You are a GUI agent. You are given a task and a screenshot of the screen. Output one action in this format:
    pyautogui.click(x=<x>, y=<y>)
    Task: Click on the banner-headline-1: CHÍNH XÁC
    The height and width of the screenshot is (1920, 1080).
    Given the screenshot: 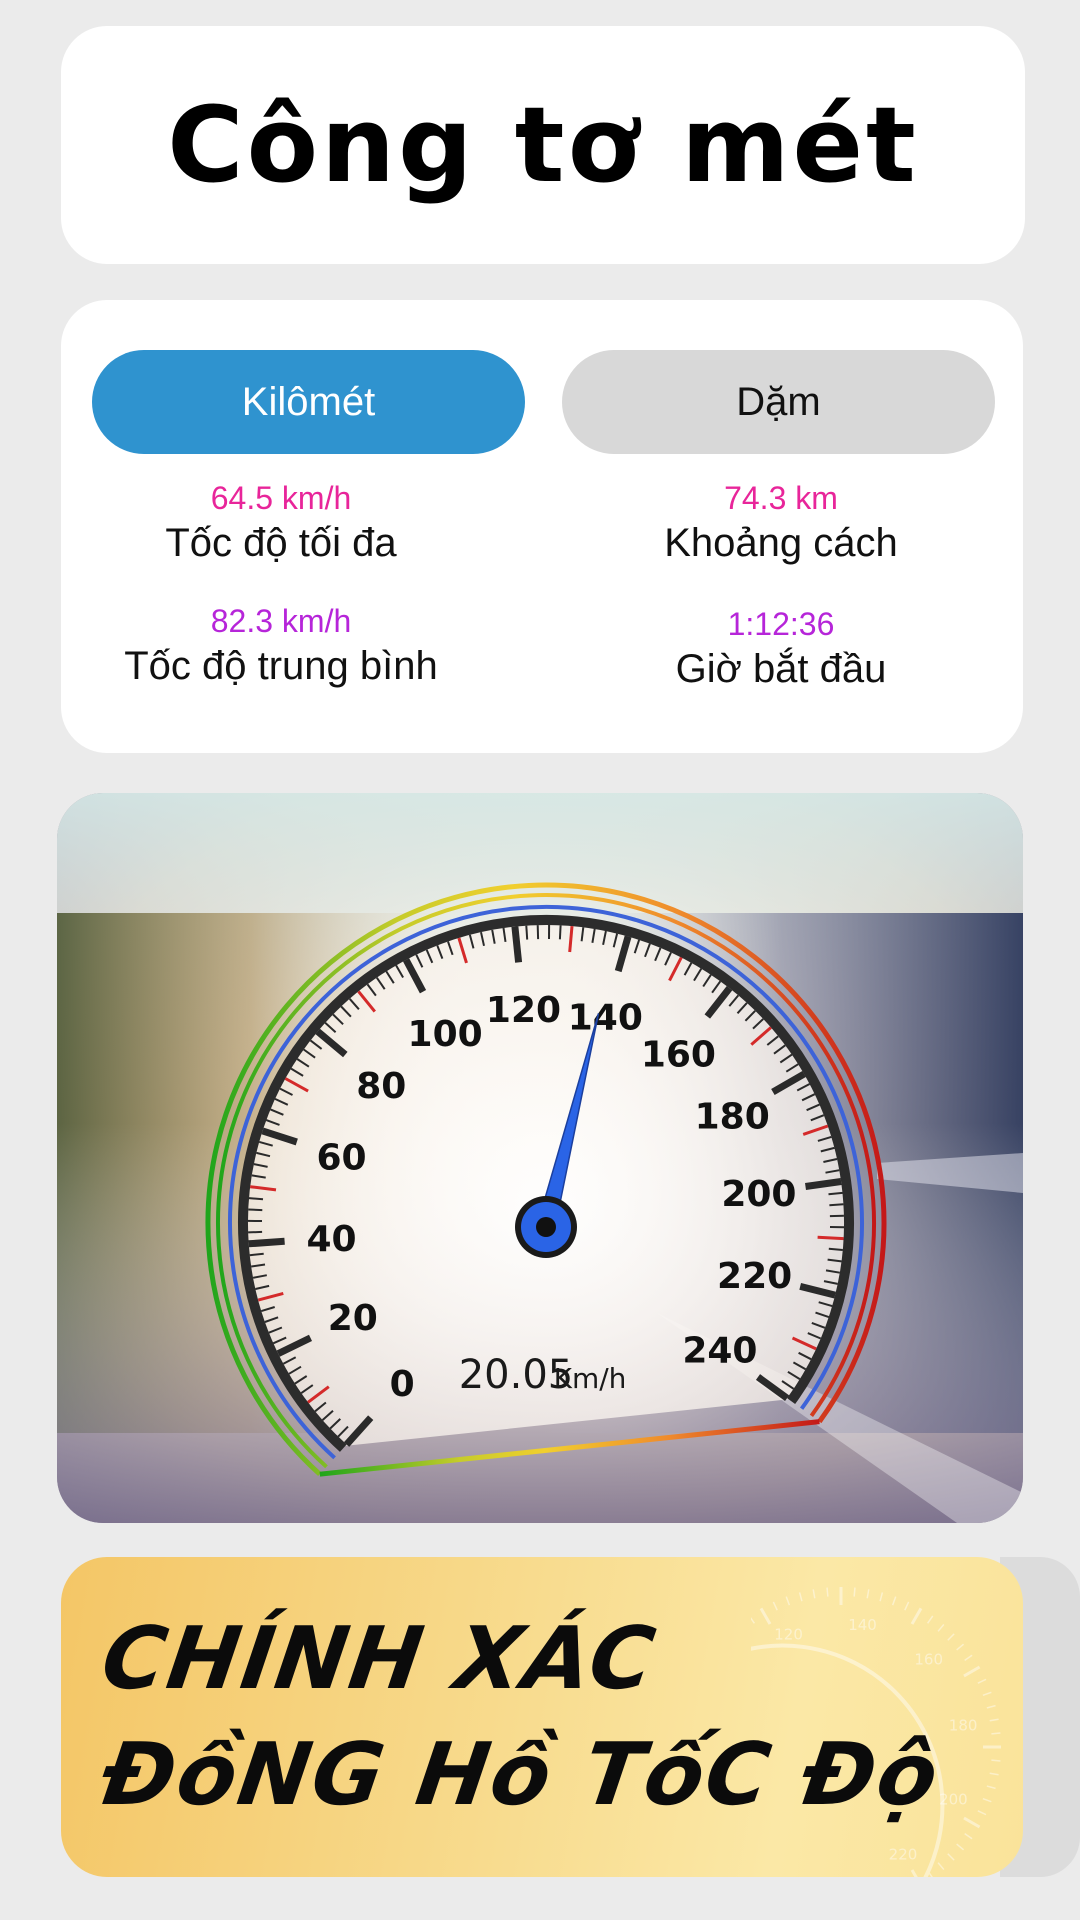 What is the action you would take?
    pyautogui.click(x=379, y=1659)
    